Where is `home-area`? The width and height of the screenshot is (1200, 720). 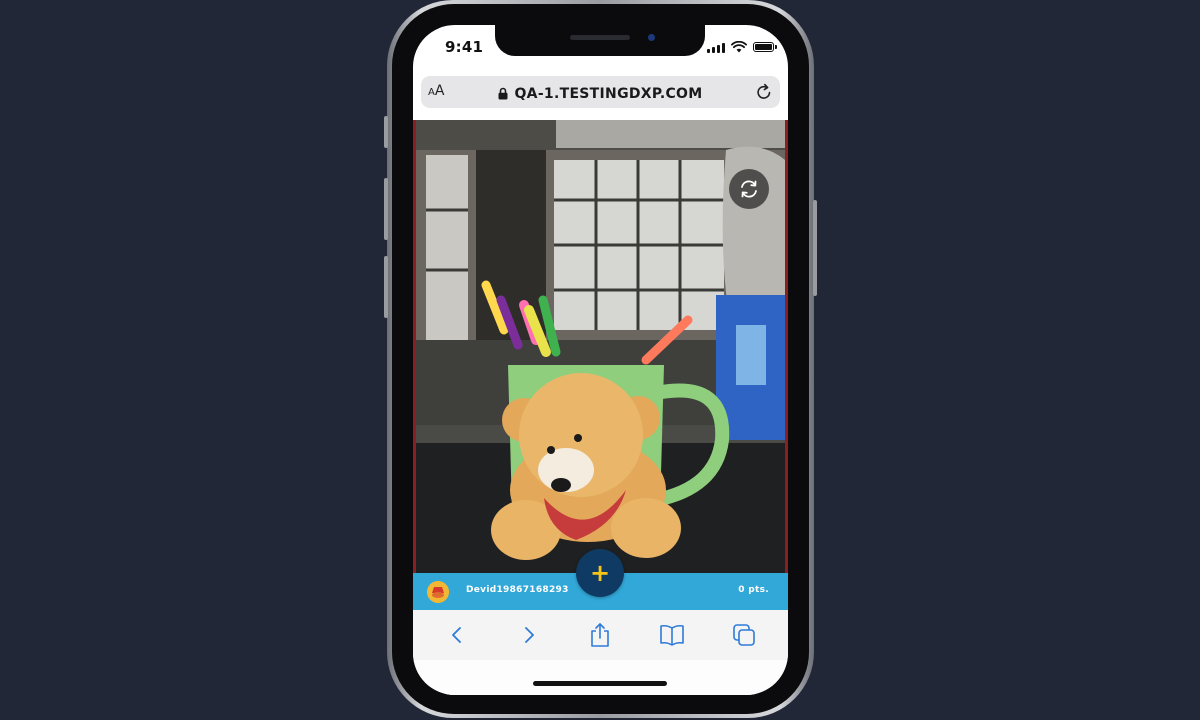
home-area is located at coordinates (600, 677).